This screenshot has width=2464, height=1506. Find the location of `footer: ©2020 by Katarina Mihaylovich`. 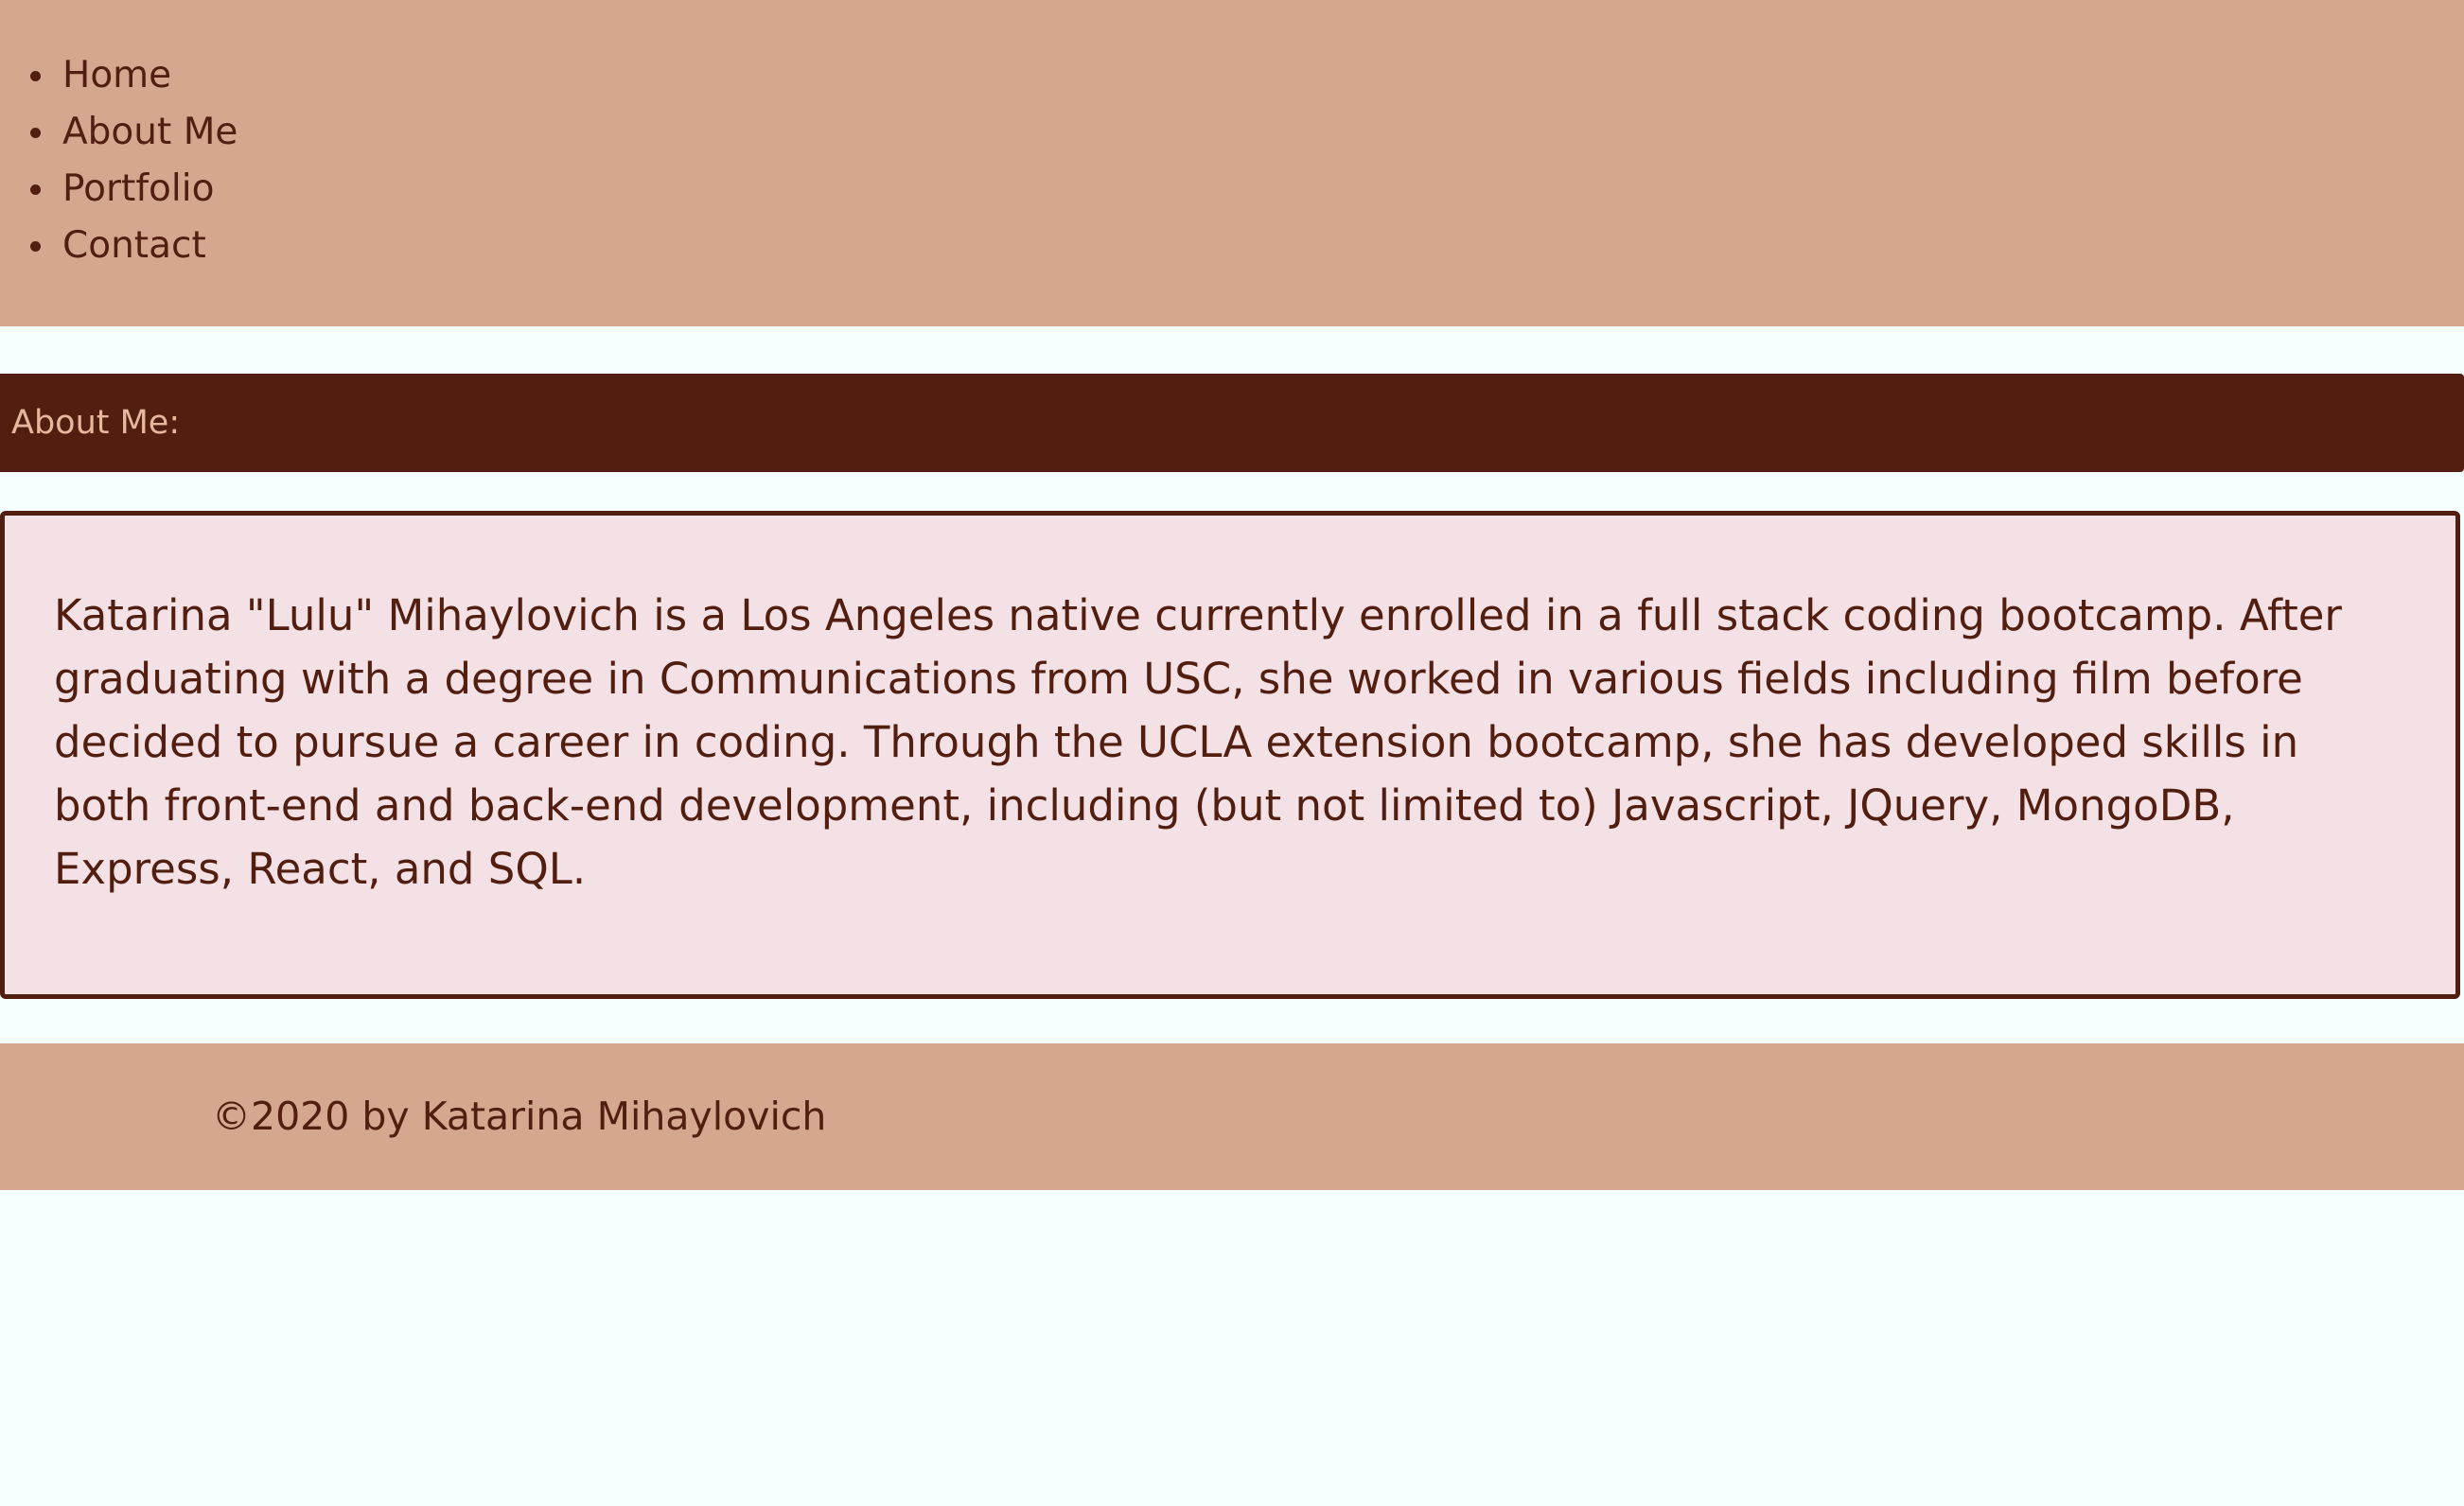

footer: ©2020 by Katarina Mihaylovich is located at coordinates (1232, 1116).